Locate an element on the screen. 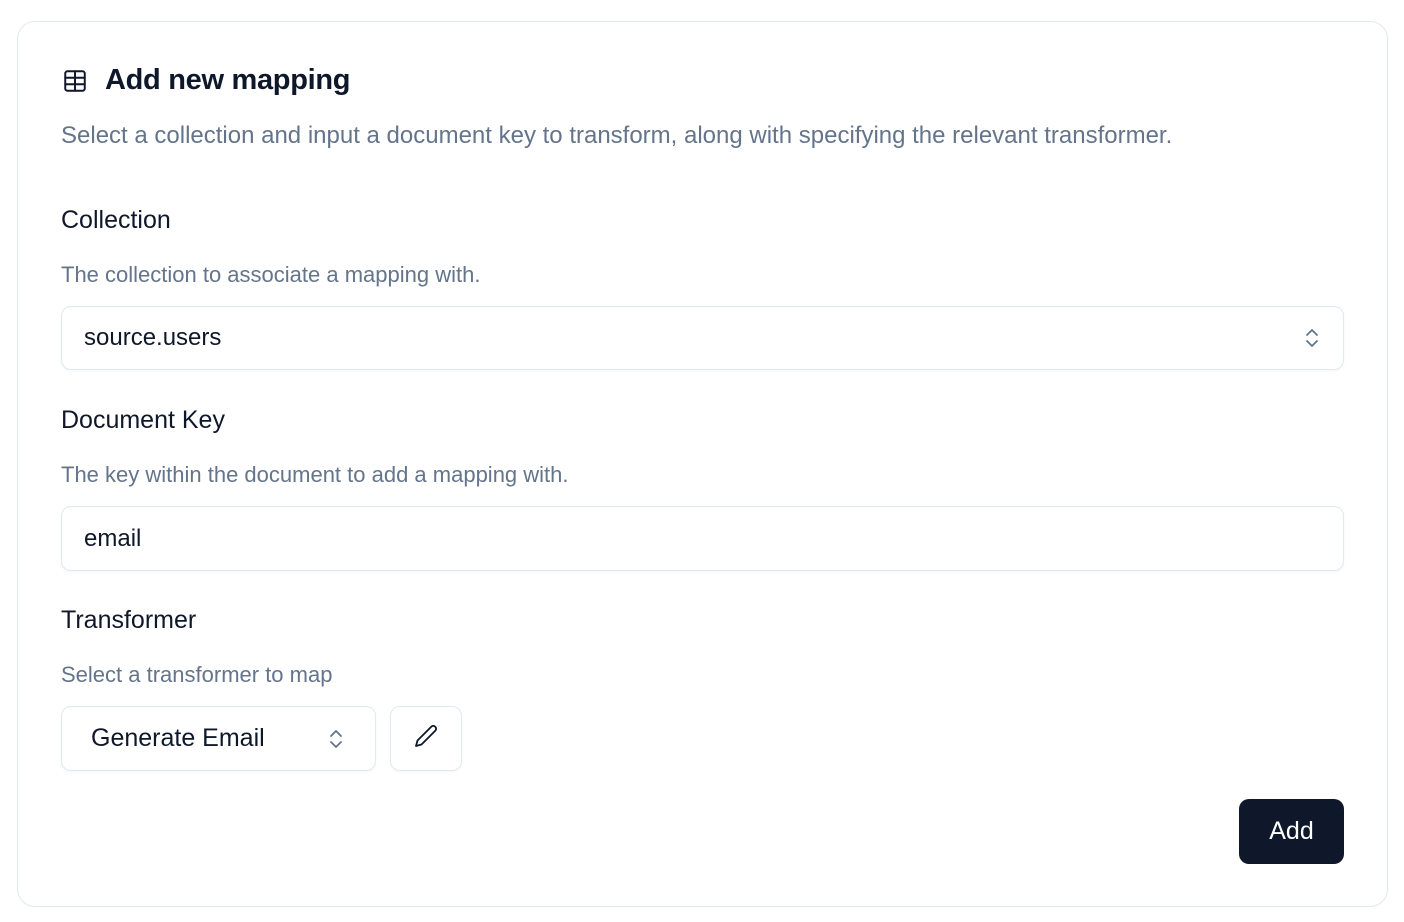 The width and height of the screenshot is (1404, 922). transformer-select-value: Generate Email is located at coordinates (178, 738).